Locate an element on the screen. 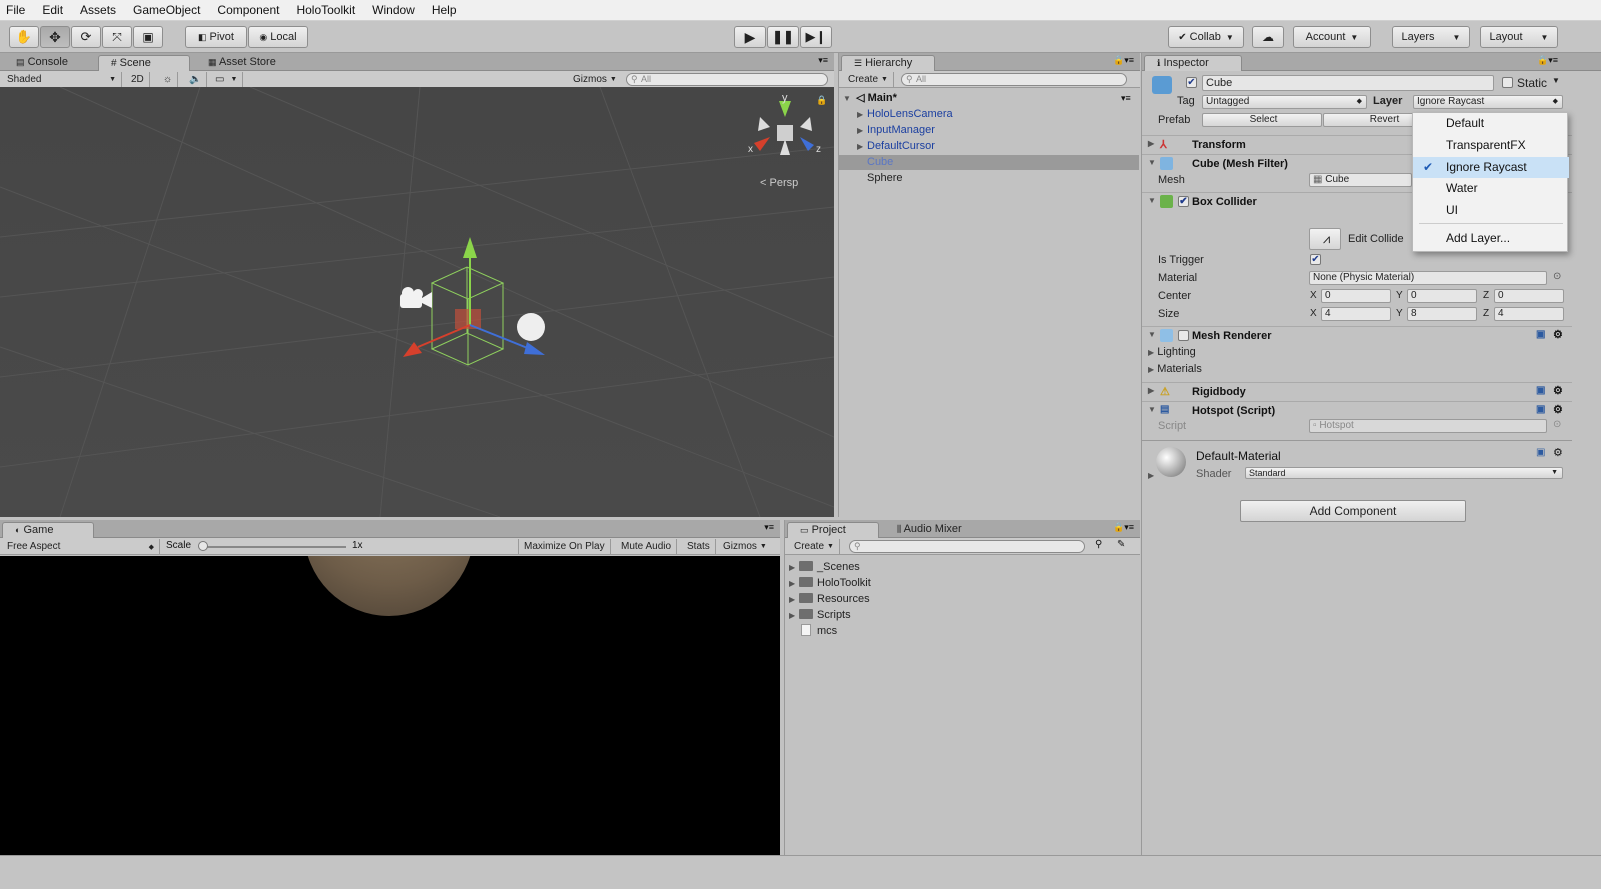 This screenshot has width=1601, height=889. tab-game: ◐ Game is located at coordinates (48, 530).